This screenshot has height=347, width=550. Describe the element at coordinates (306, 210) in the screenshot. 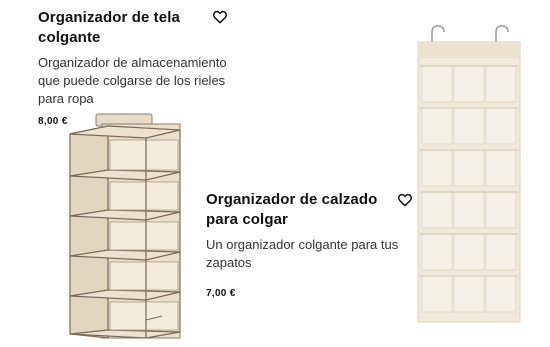

I see `product-title: Organizador de calzado para colgar` at that location.